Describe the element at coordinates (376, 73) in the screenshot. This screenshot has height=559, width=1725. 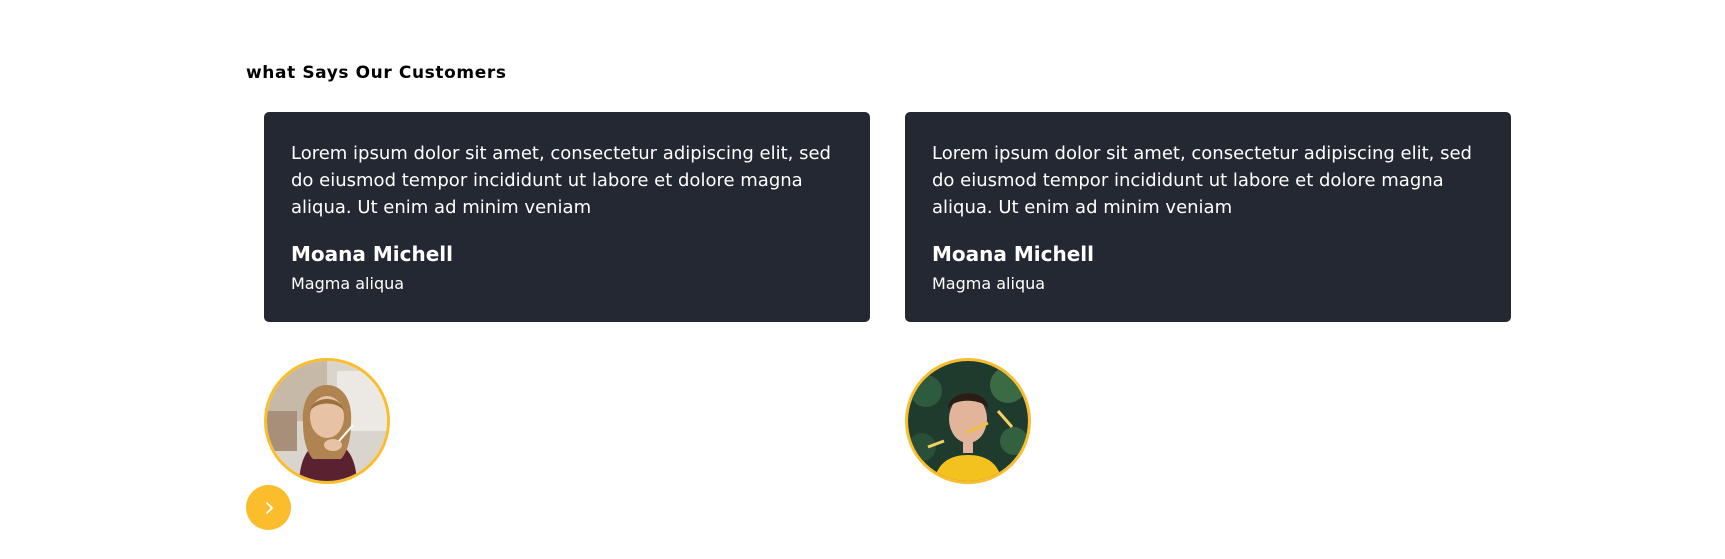
I see `section-heading: what Says Our Customers` at that location.